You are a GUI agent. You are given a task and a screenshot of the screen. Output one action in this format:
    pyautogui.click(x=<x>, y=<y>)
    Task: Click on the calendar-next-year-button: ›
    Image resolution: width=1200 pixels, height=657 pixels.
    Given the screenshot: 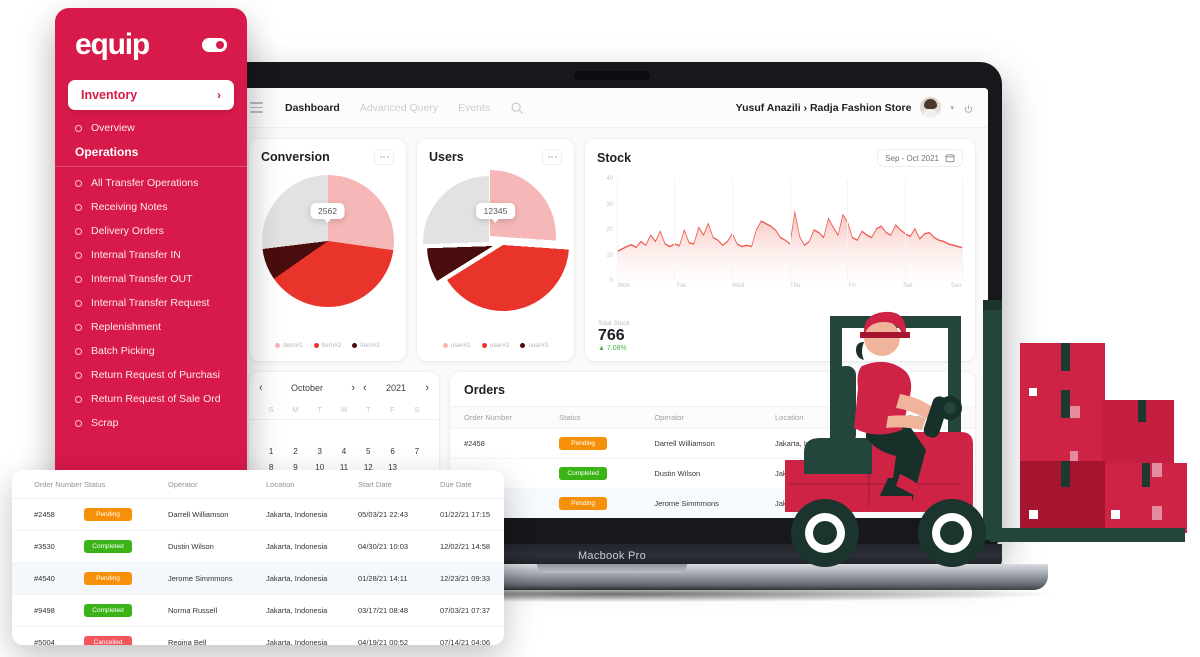 What is the action you would take?
    pyautogui.click(x=427, y=388)
    